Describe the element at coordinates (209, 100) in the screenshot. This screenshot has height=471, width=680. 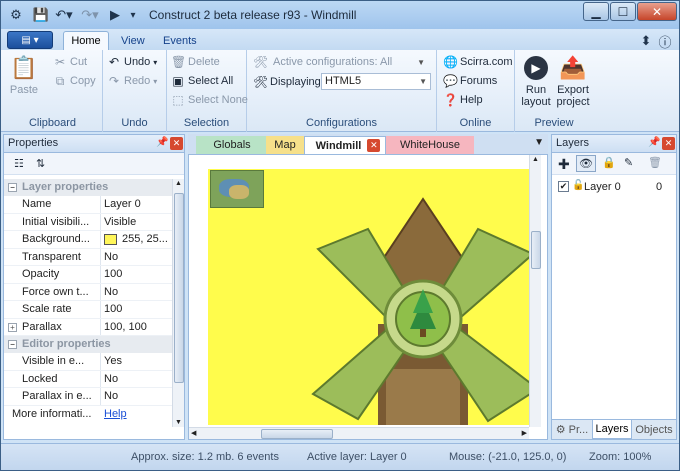
I see `select-none-button: ⬚ Select None` at that location.